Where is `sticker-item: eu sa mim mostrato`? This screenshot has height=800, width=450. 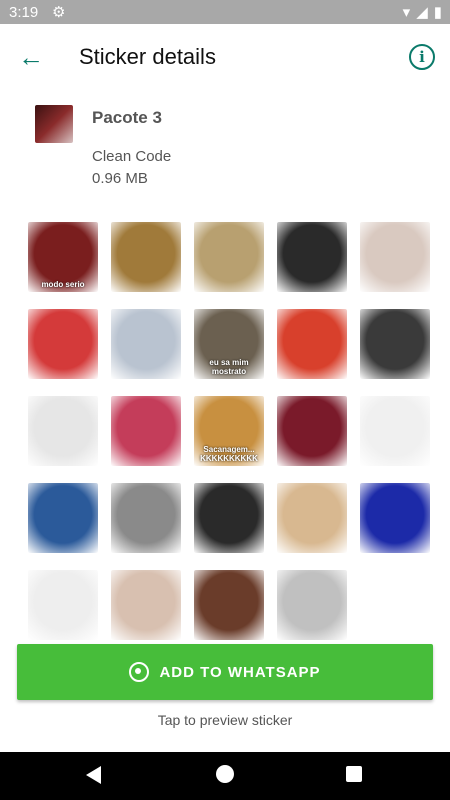
sticker-item: eu sa mim mostrato is located at coordinates (229, 344).